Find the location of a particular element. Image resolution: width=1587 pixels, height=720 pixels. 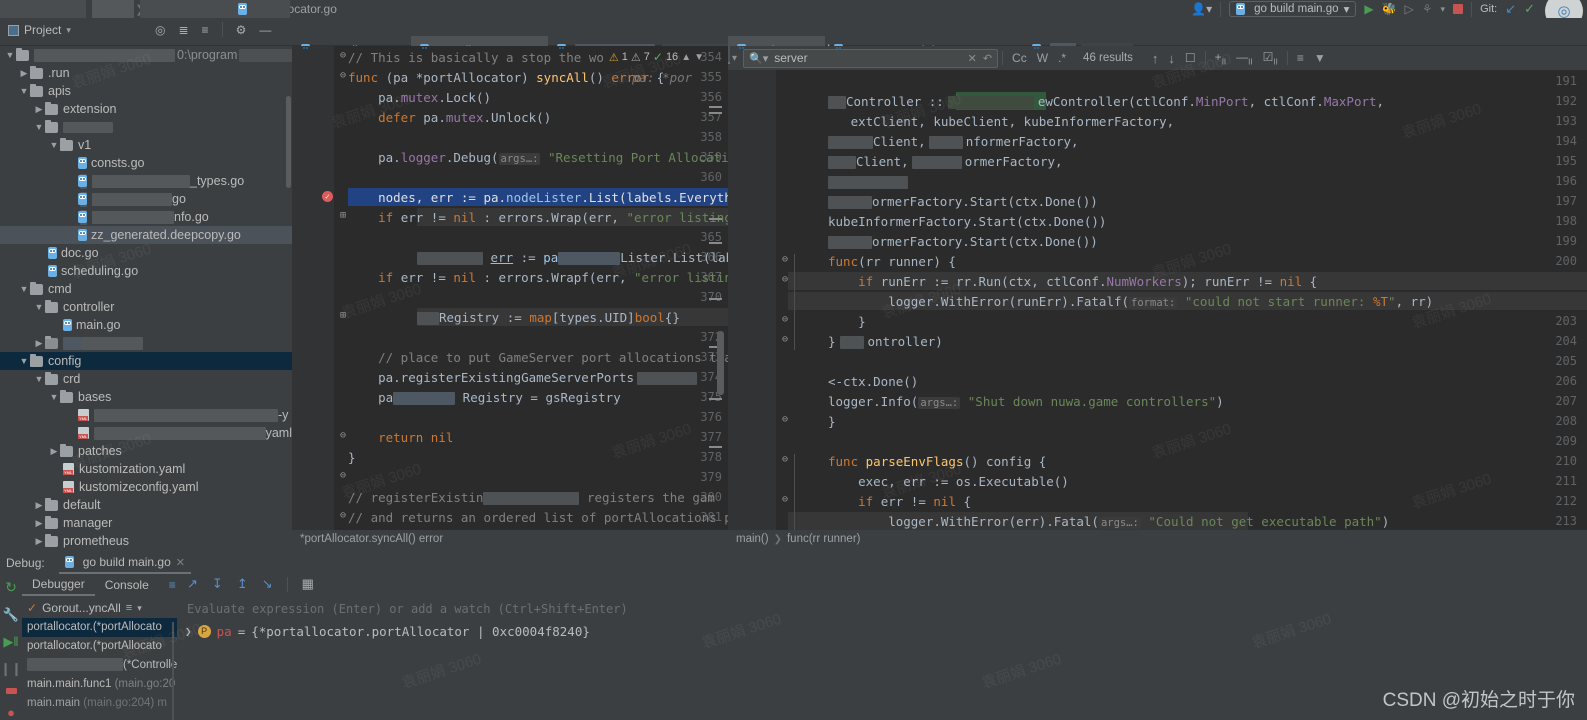

panel-splitter is located at coordinates (173, 671).